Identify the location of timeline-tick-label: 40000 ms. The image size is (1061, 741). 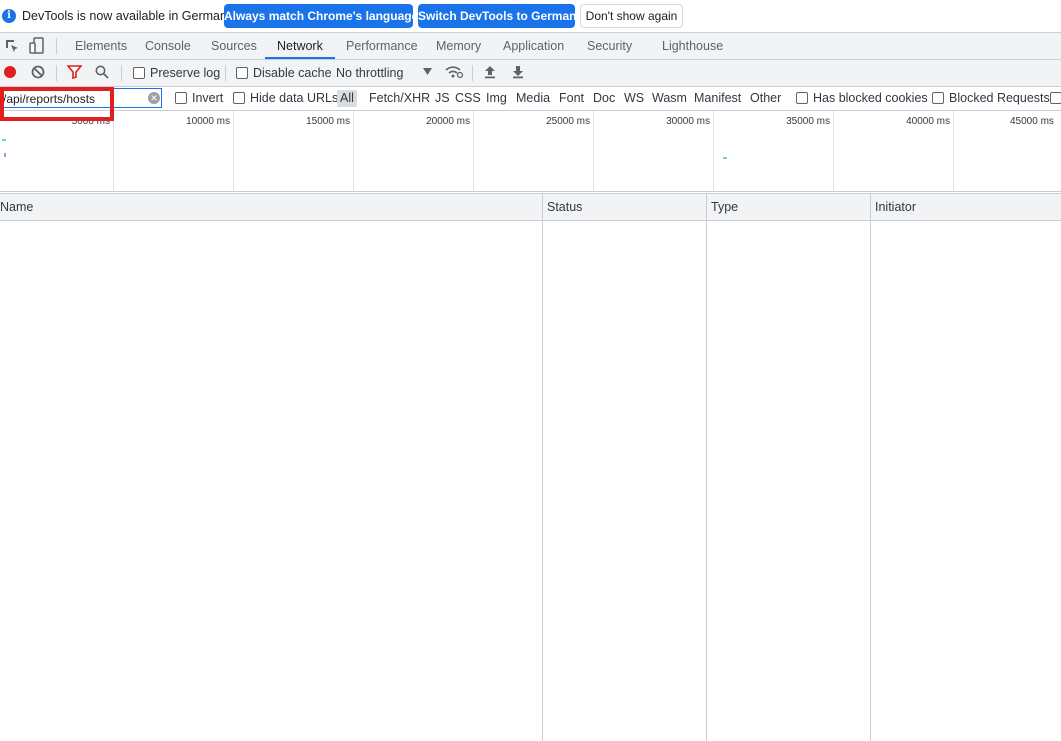
(928, 121).